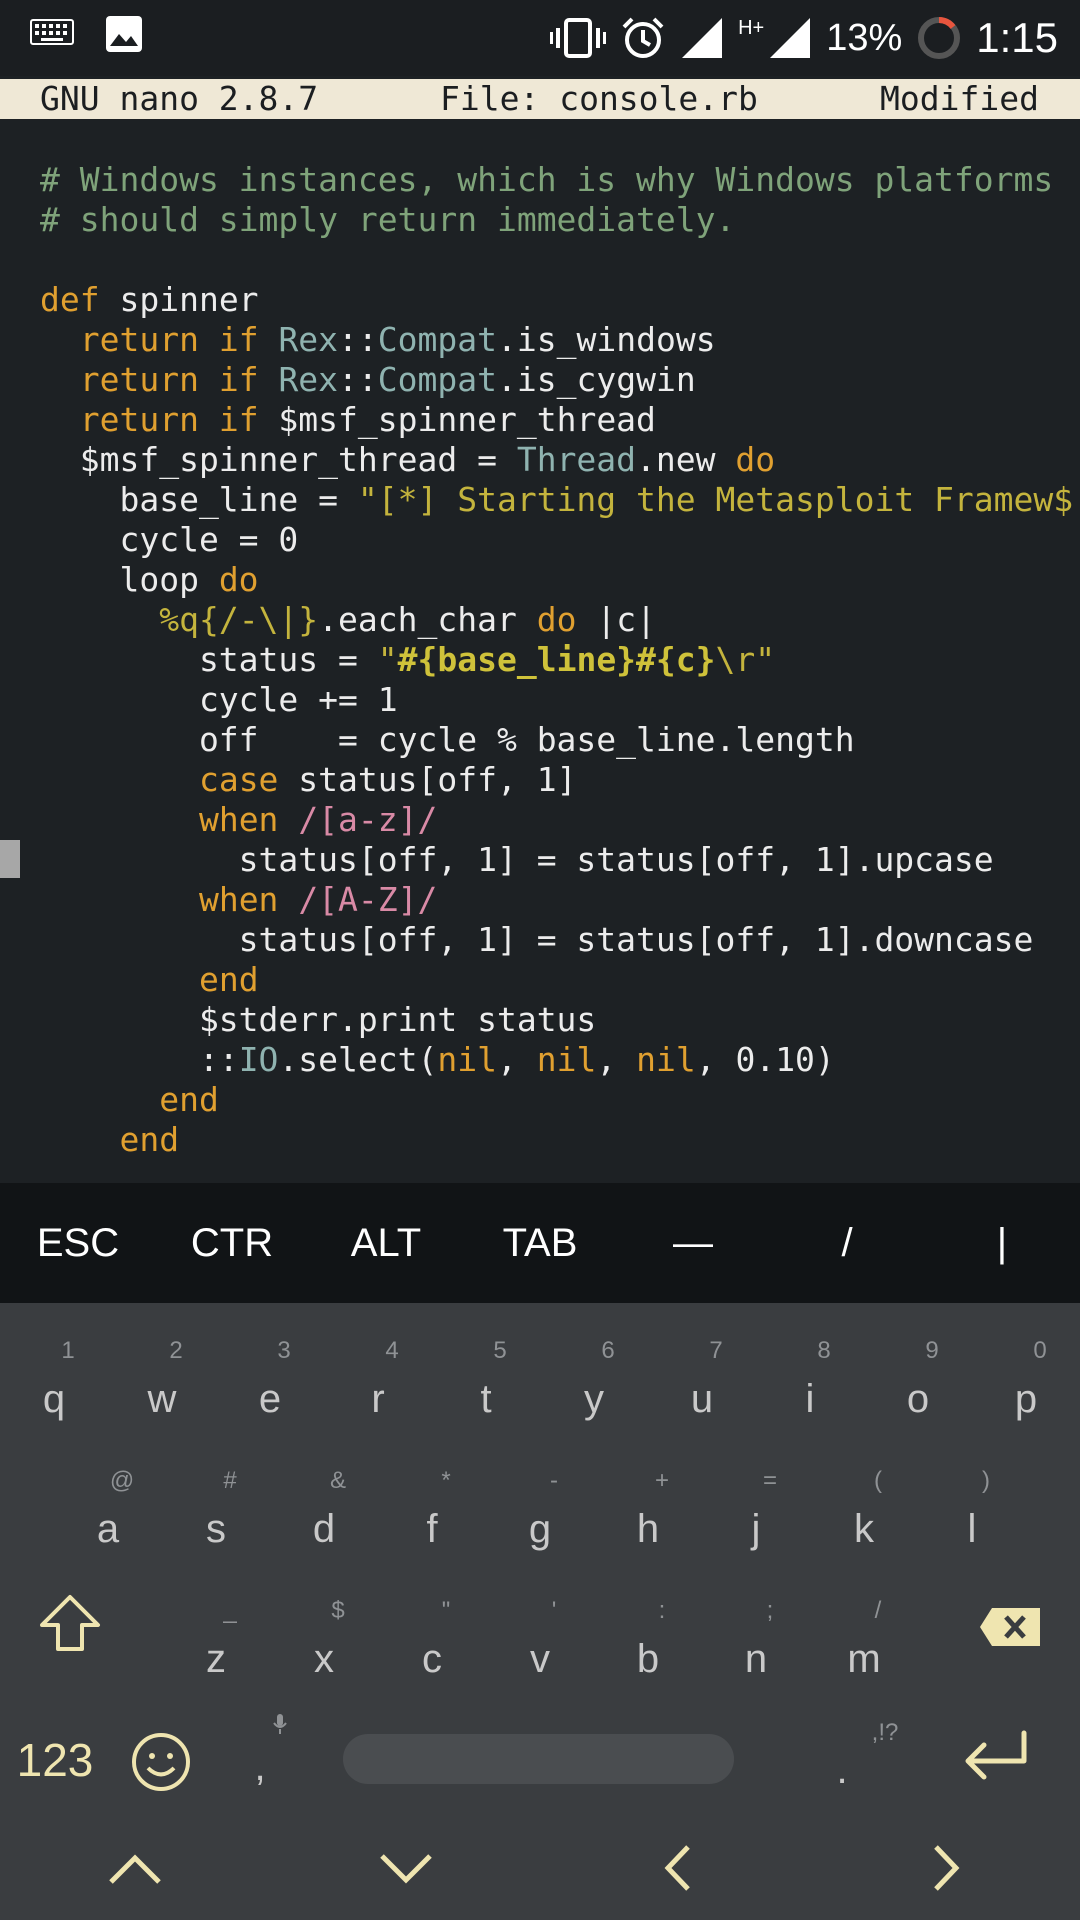 This screenshot has height=1920, width=1080. I want to click on code-token: ::, so click(358, 379).